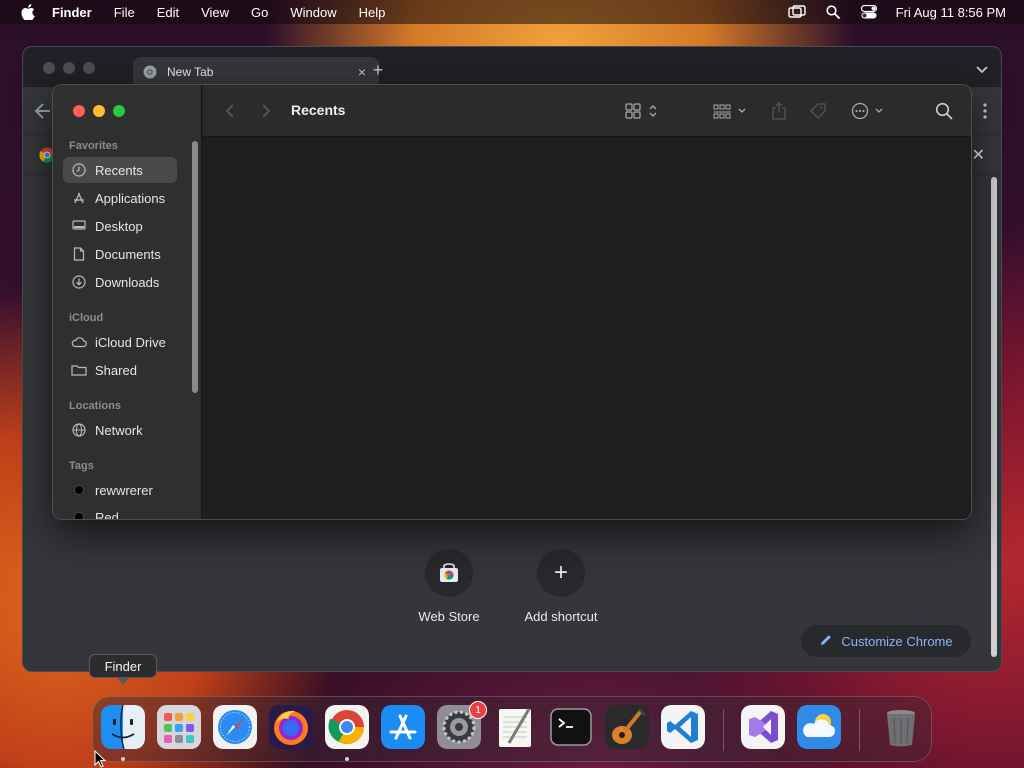  Describe the element at coordinates (195, 267) in the screenshot. I see `sidebar-scrollbar` at that location.